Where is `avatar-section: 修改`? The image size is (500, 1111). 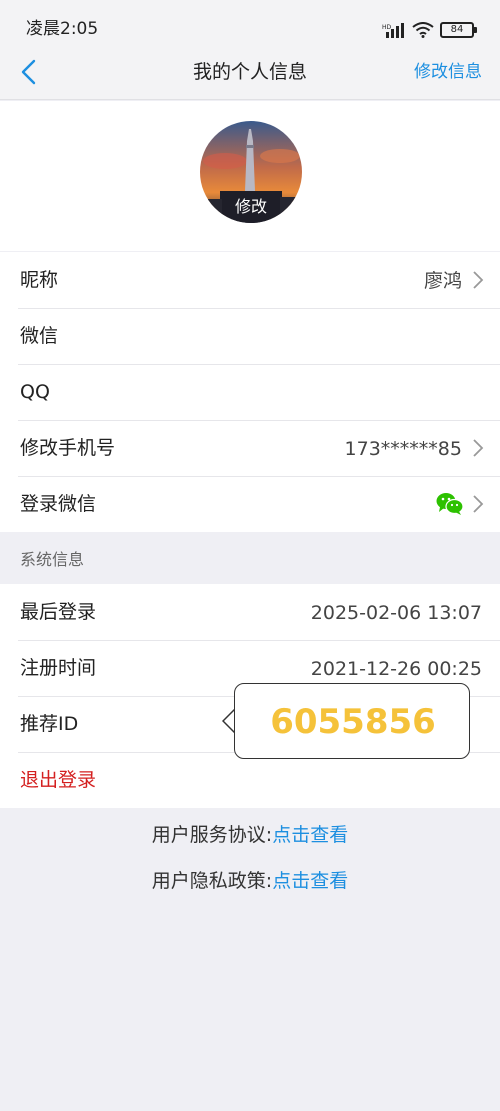 avatar-section: 修改 is located at coordinates (250, 176).